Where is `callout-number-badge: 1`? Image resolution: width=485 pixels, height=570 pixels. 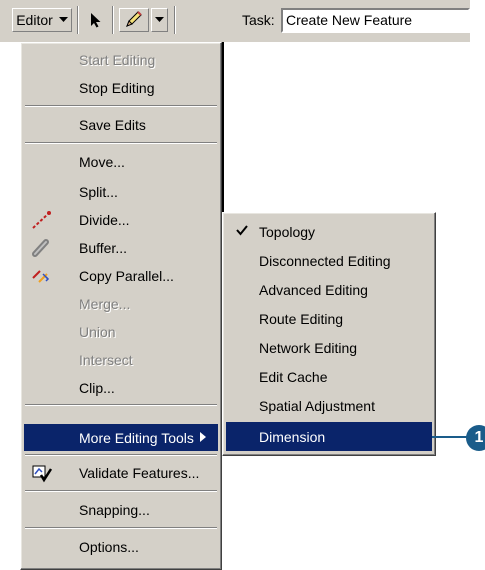
callout-number-badge: 1 is located at coordinates (475, 438).